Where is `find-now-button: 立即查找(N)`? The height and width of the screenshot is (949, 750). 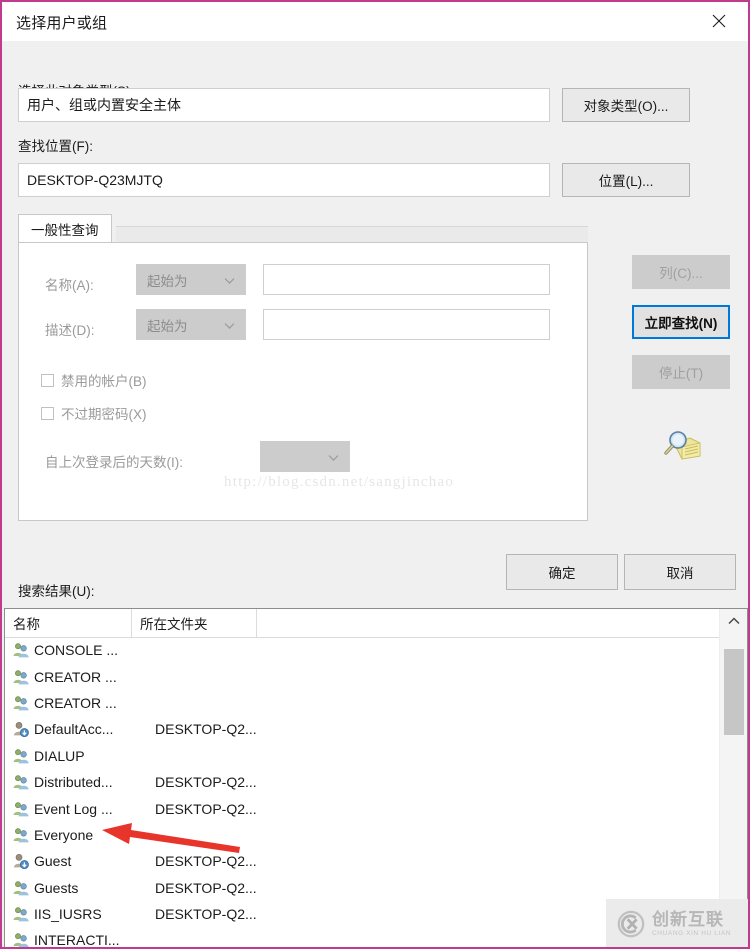
find-now-button: 立即查找(N) is located at coordinates (681, 322).